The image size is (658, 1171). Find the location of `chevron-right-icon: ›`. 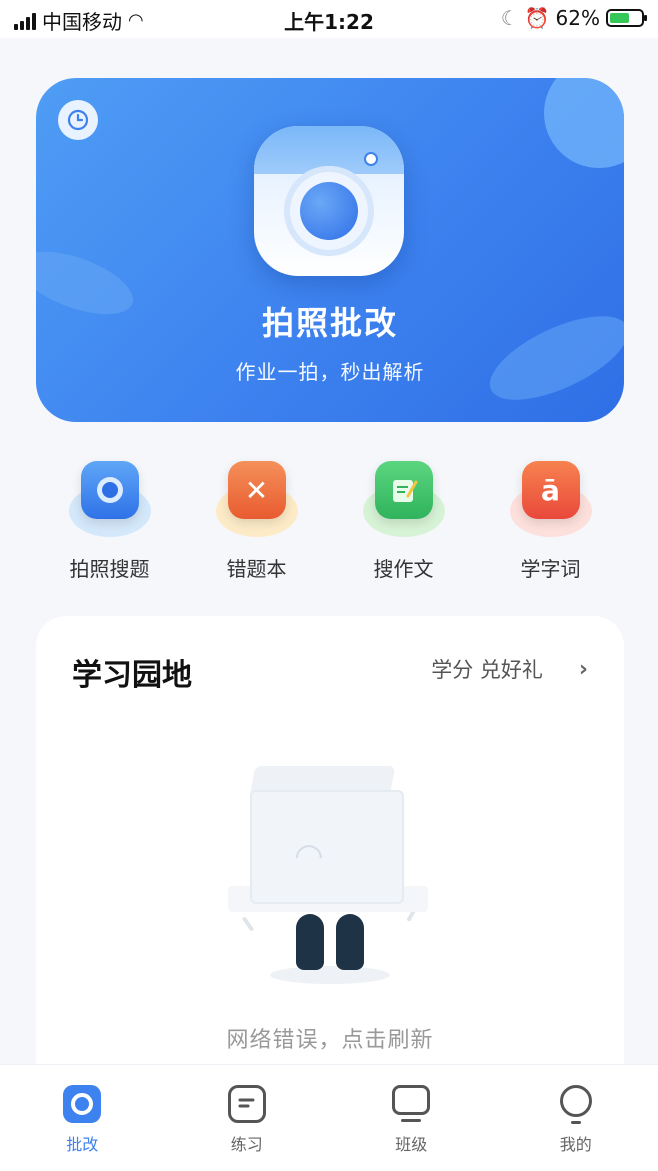

chevron-right-icon: › is located at coordinates (583, 669).